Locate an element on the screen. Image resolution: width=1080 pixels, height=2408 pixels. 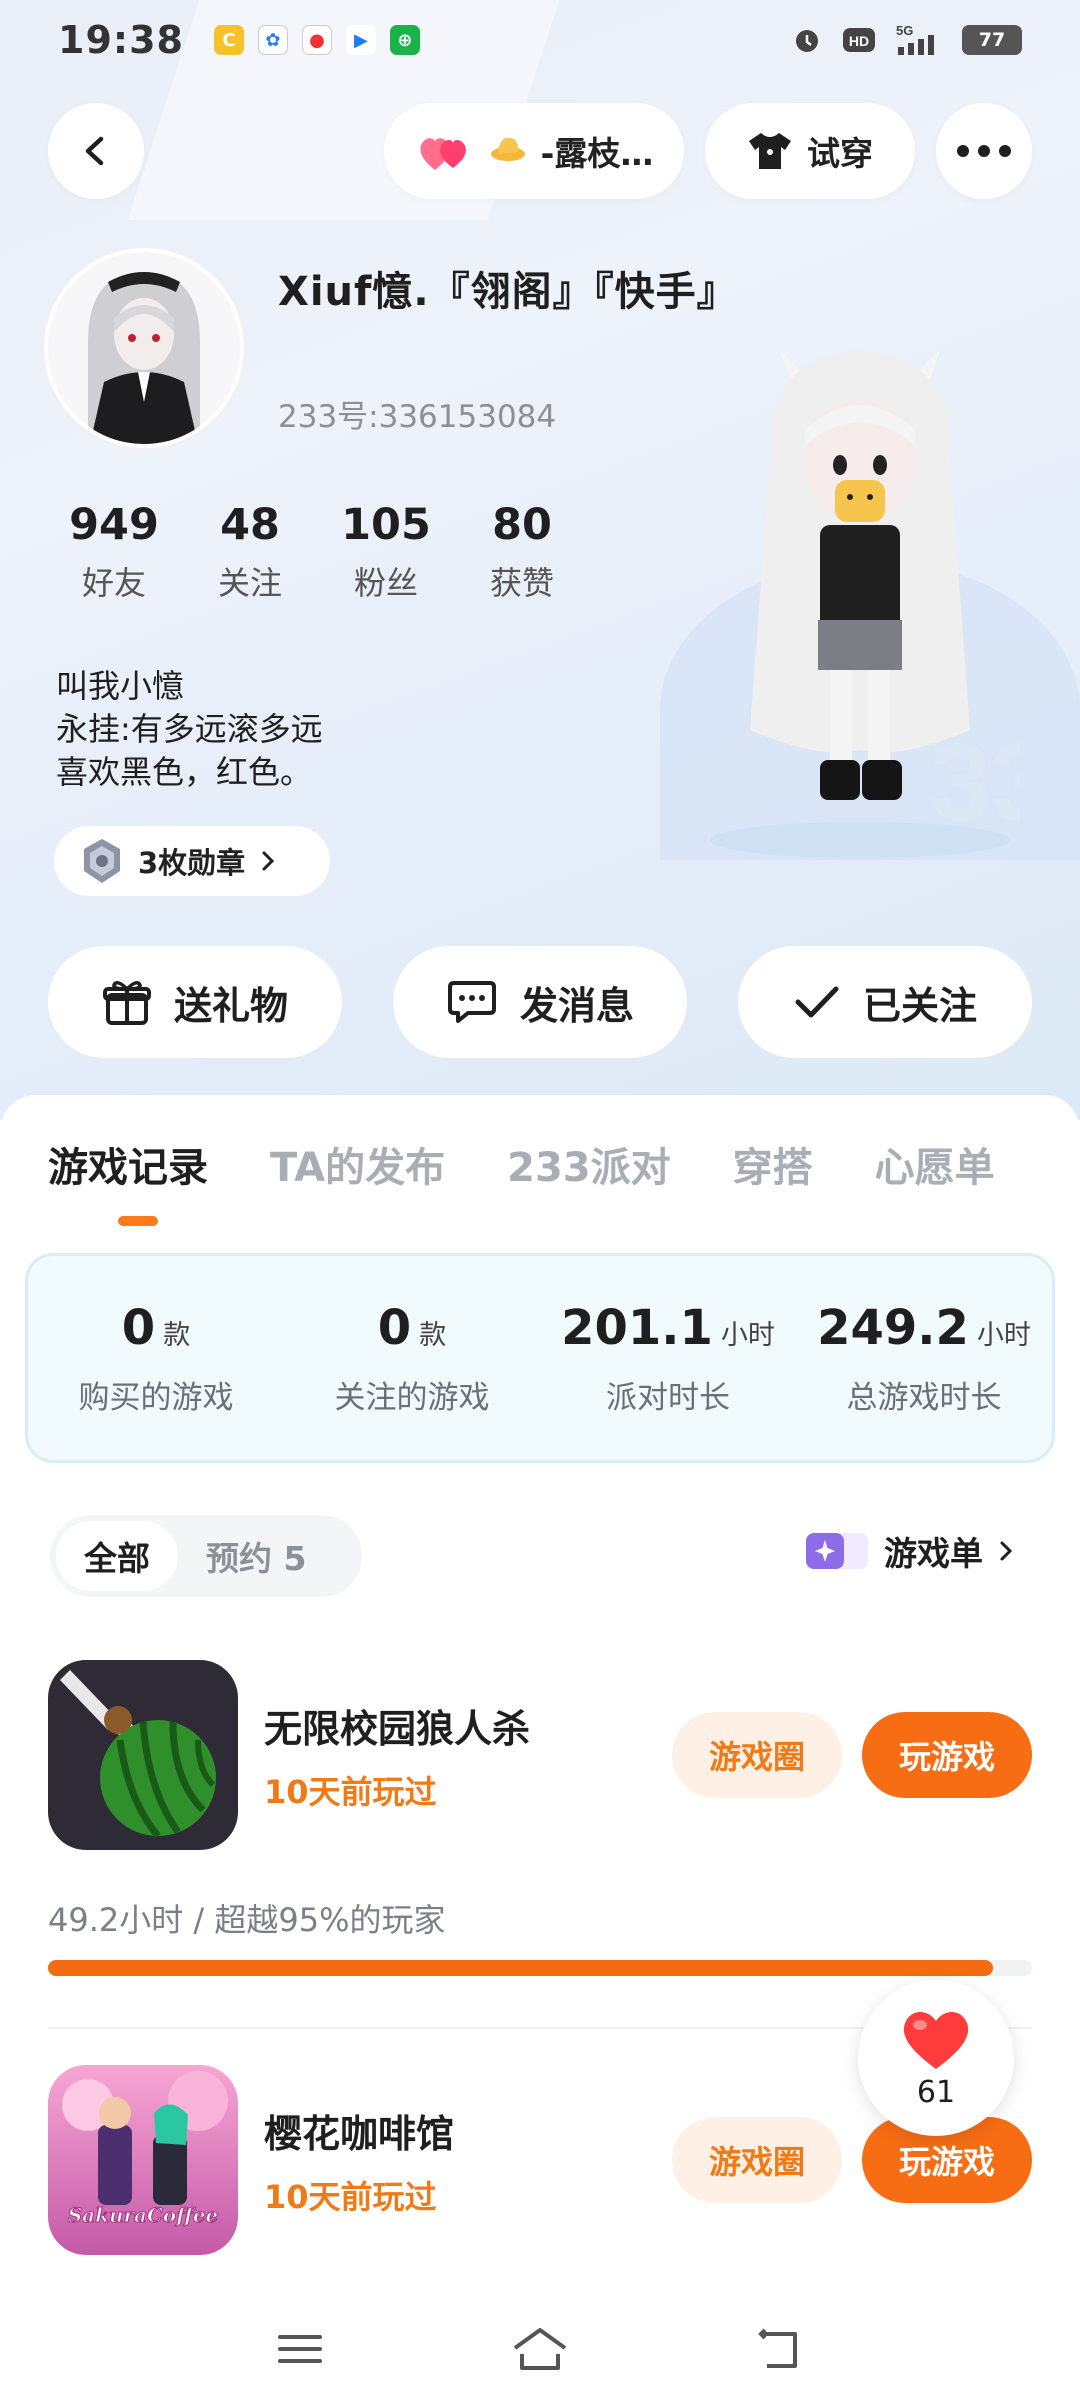
summary-label: 派对时长 is located at coordinates (668, 1397).